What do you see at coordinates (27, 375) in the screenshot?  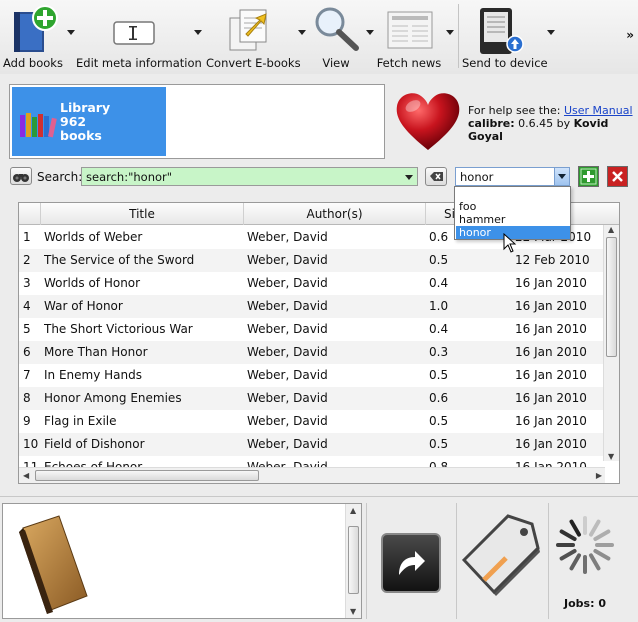 I see `row-number: 7` at bounding box center [27, 375].